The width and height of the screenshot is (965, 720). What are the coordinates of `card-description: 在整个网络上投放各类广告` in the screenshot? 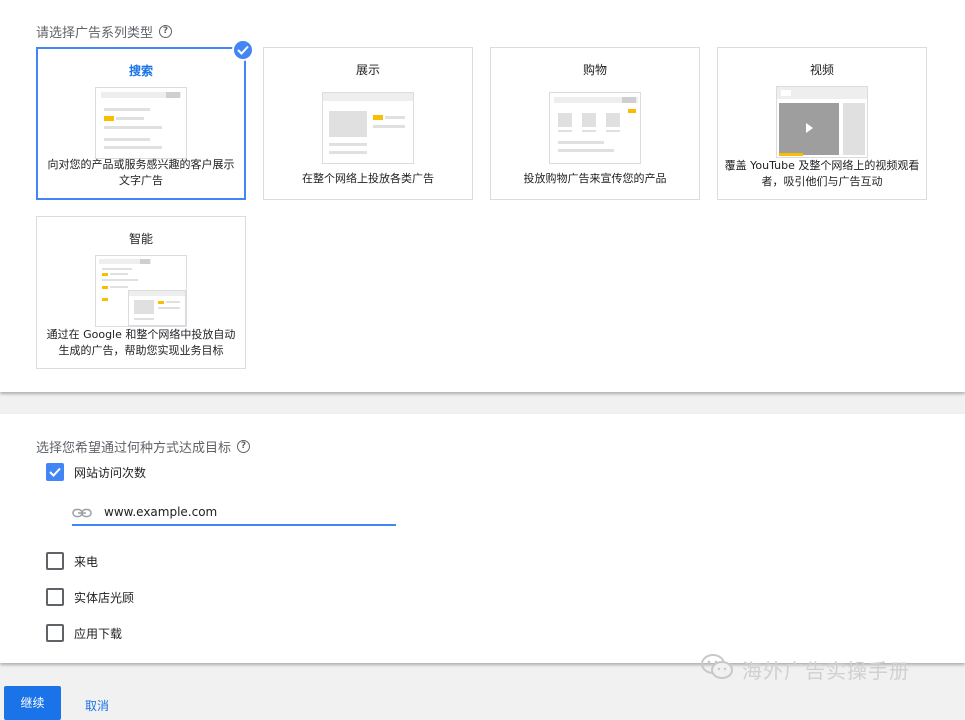 It's located at (368, 178).